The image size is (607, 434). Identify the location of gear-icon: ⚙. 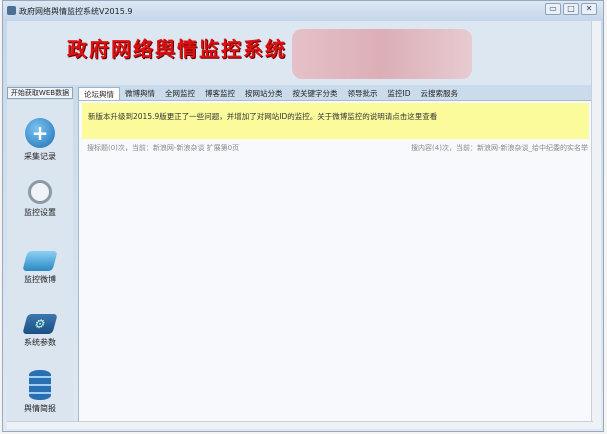
(40, 324).